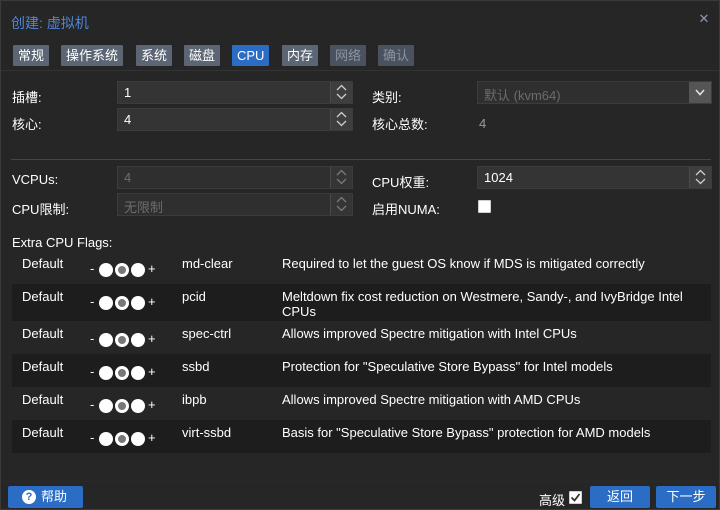  Describe the element at coordinates (128, 119) in the screenshot. I see `cores-value: 4` at that location.